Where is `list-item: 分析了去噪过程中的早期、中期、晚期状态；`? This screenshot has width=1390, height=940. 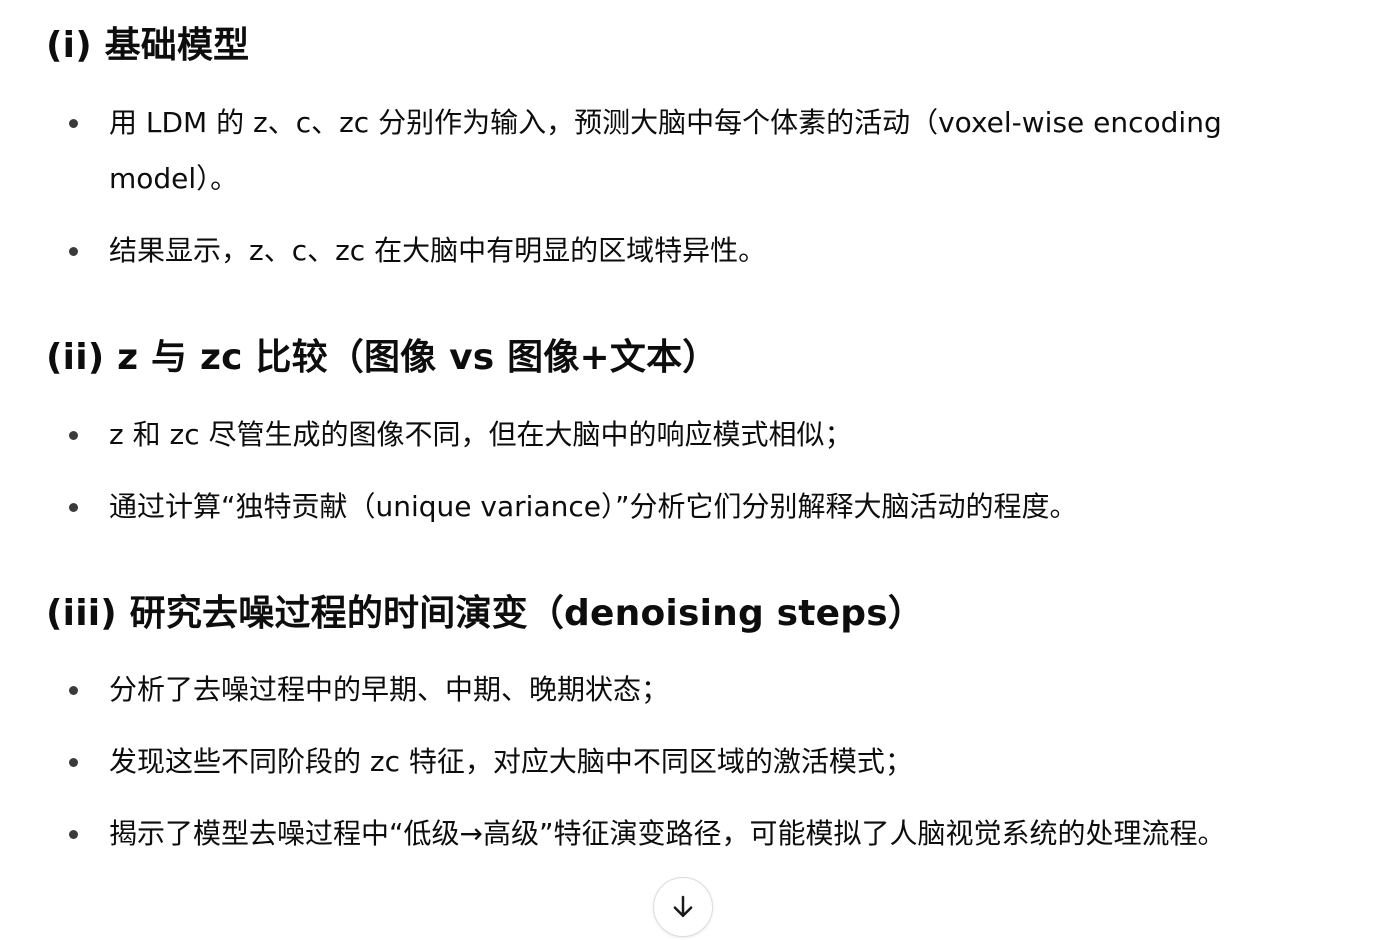
list-item: 分析了去噪过程中的早期、中期、晚期状态； is located at coordinates (682, 690).